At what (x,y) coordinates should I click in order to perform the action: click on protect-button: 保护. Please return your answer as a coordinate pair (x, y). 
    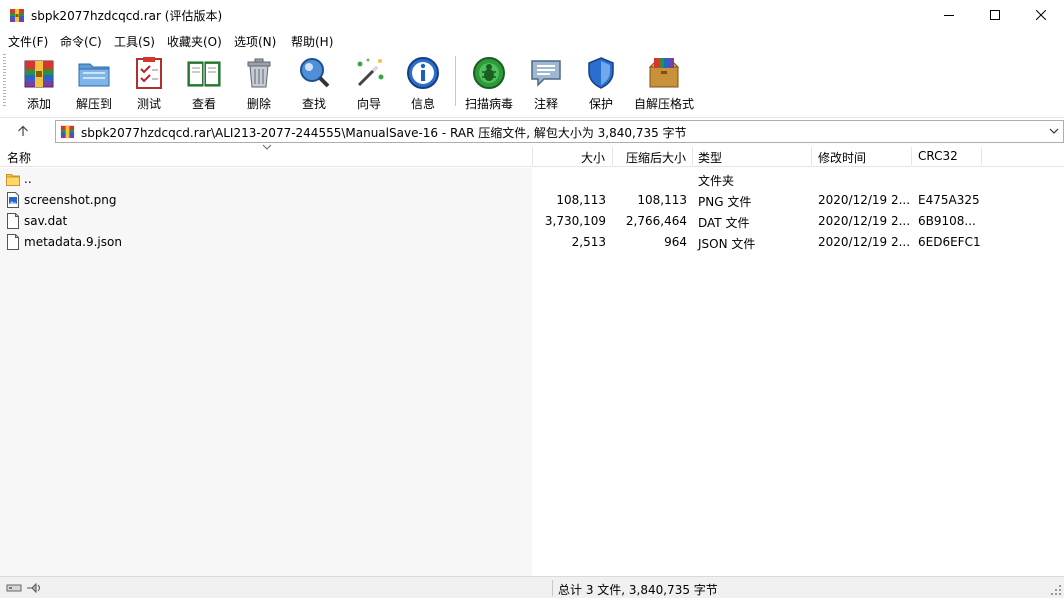
    Looking at the image, I should click on (601, 82).